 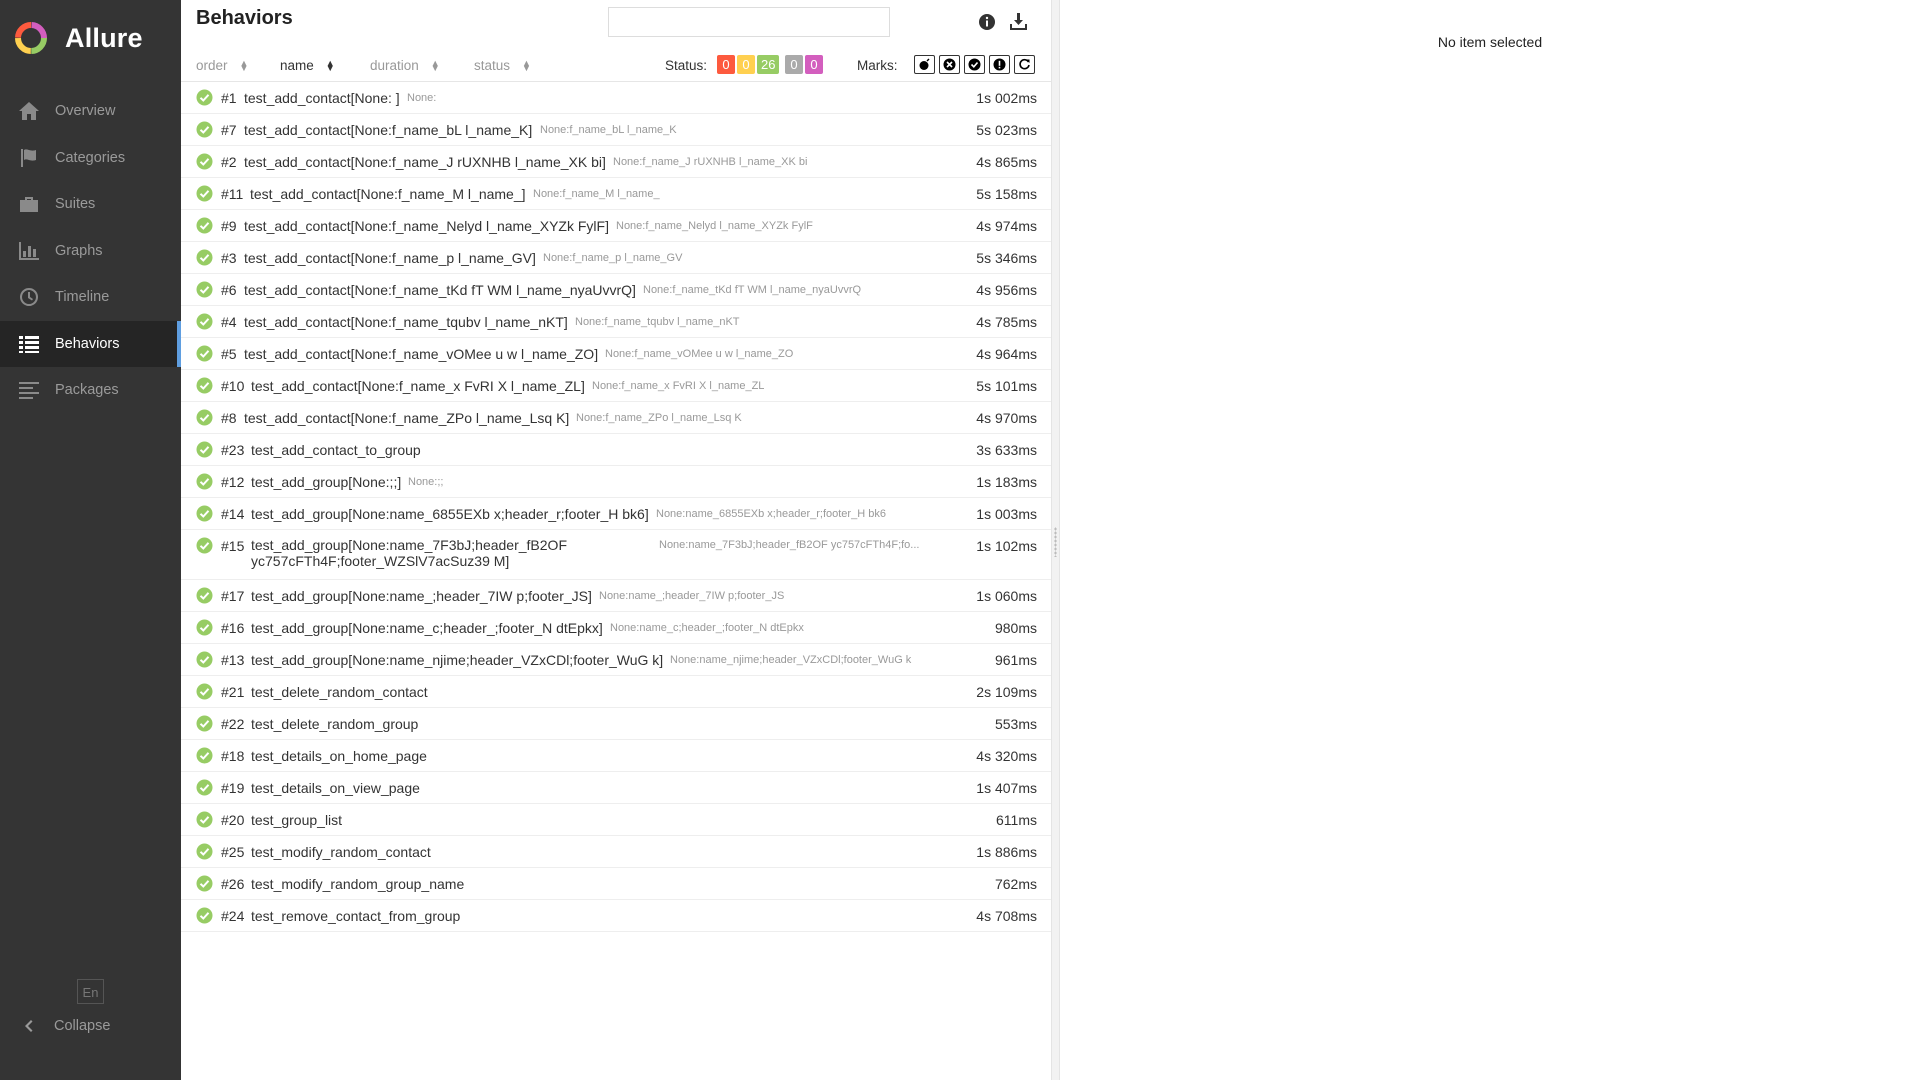 I want to click on status-badge-passed: 26, so click(x=768, y=64).